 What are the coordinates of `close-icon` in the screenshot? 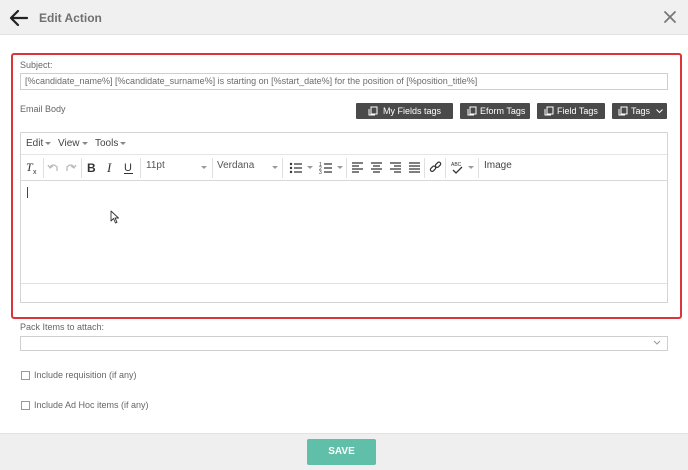 It's located at (670, 17).